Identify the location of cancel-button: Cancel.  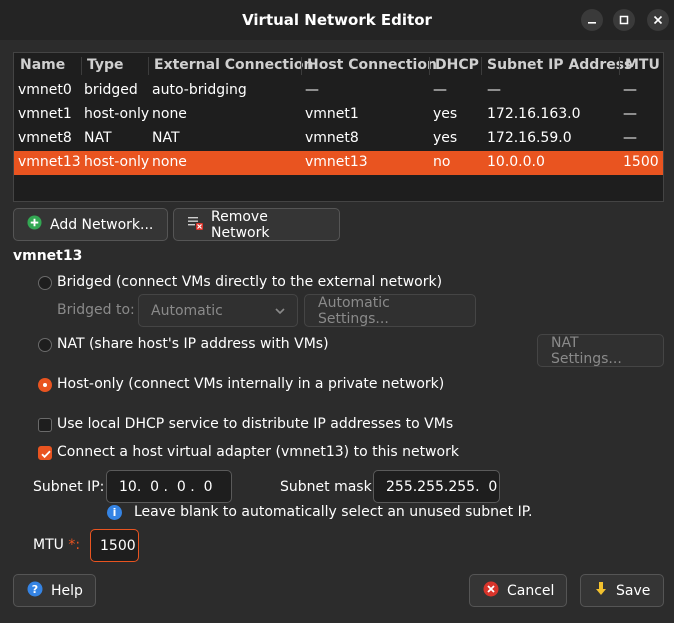
(518, 590).